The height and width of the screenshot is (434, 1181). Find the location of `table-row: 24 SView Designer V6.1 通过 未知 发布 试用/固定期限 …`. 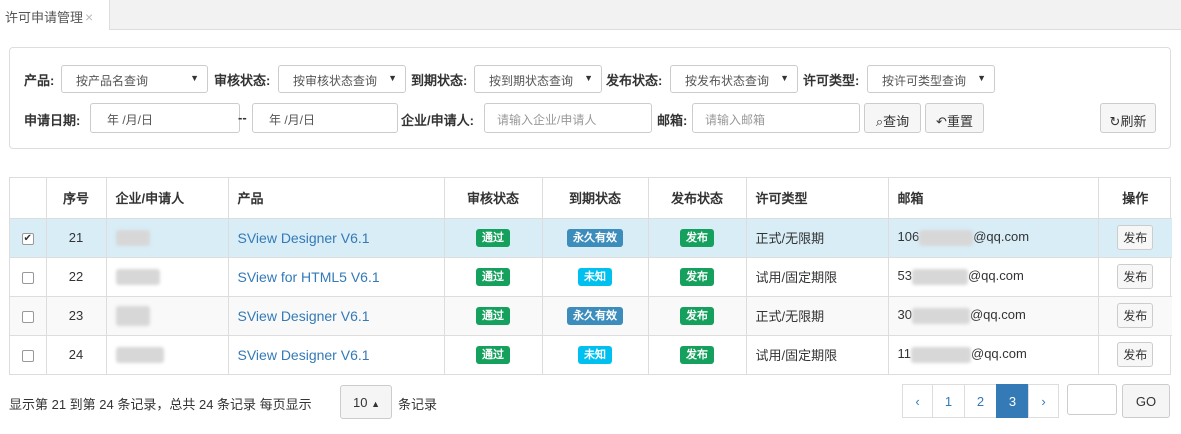

table-row: 24 SView Designer V6.1 通过 未知 发布 试用/固定期限 … is located at coordinates (591, 354).